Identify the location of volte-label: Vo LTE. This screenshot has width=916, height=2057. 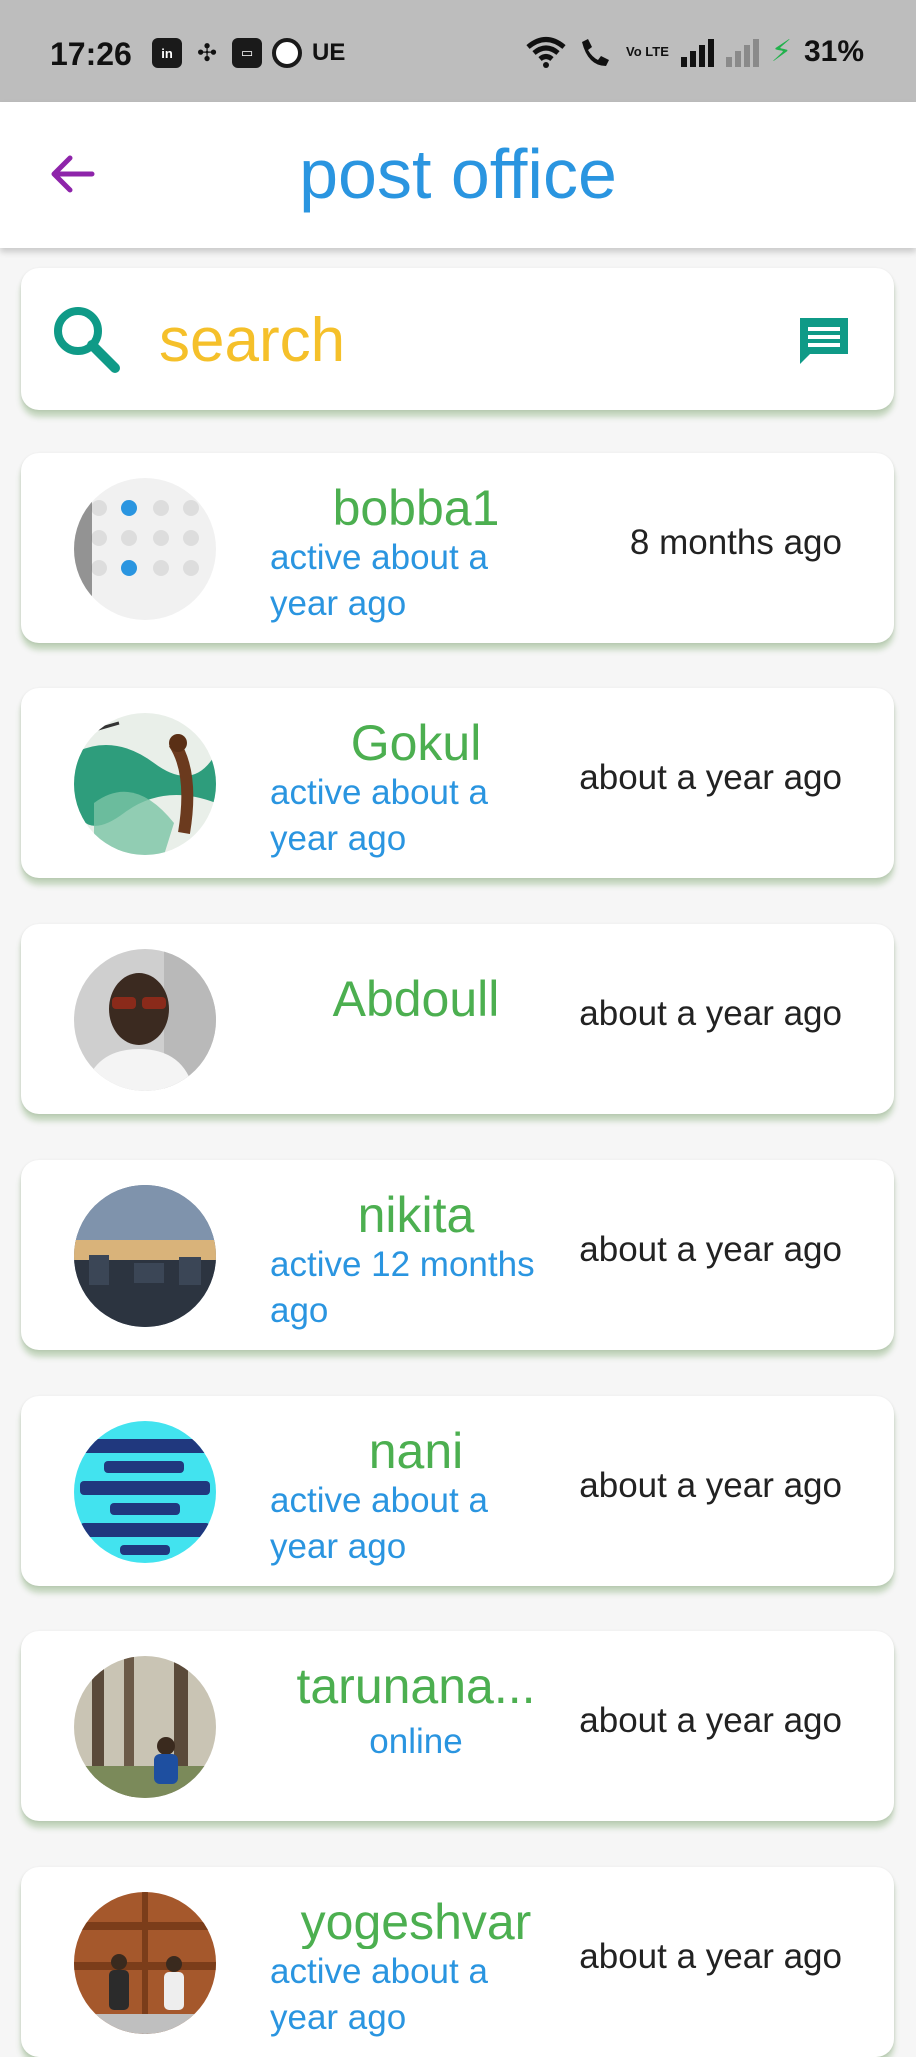
(647, 51).